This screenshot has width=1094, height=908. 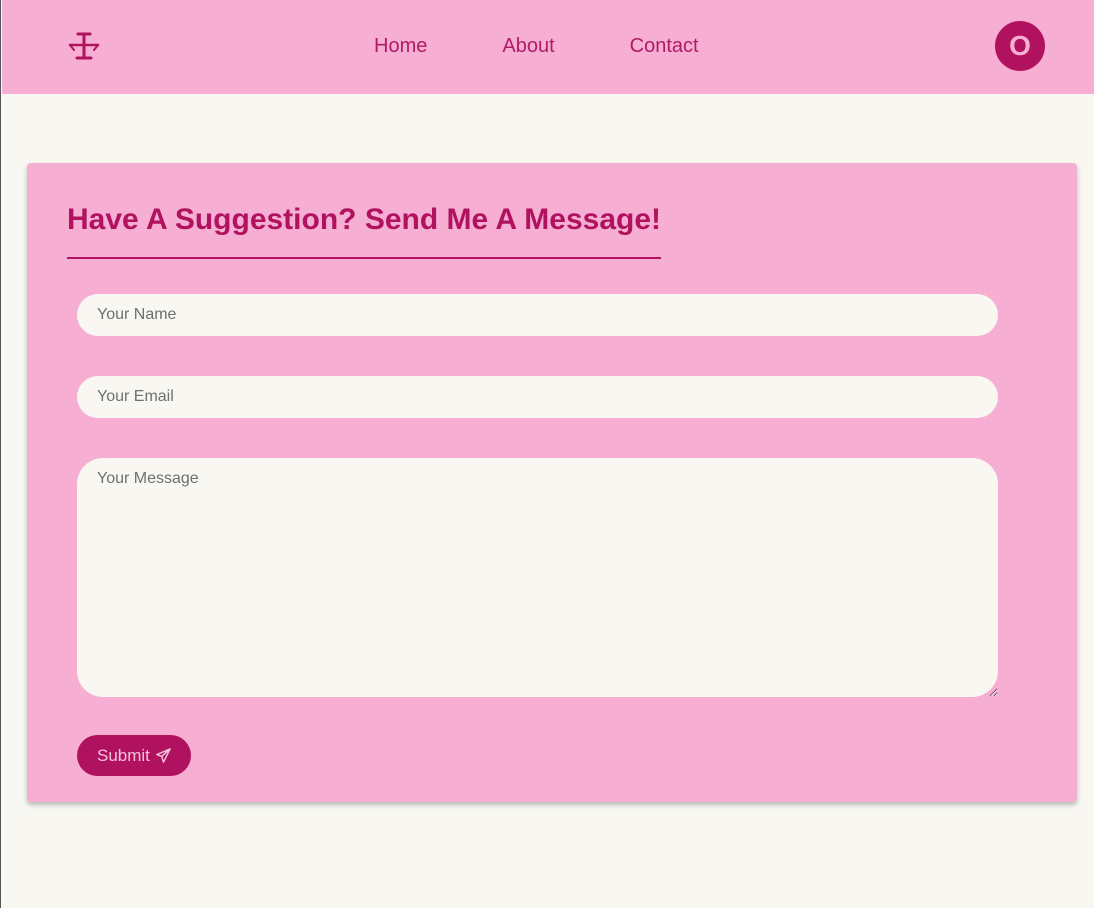 What do you see at coordinates (664, 46) in the screenshot?
I see `nav-link-contact: Contact` at bounding box center [664, 46].